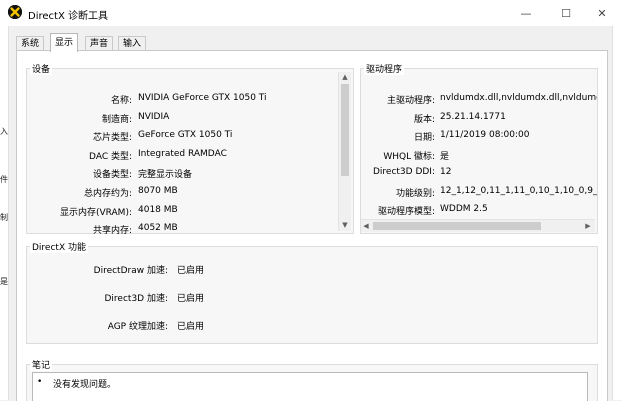 Image resolution: width=622 pixels, height=401 pixels. What do you see at coordinates (112, 138) in the screenshot?
I see `field-label: 芯片类型:` at bounding box center [112, 138].